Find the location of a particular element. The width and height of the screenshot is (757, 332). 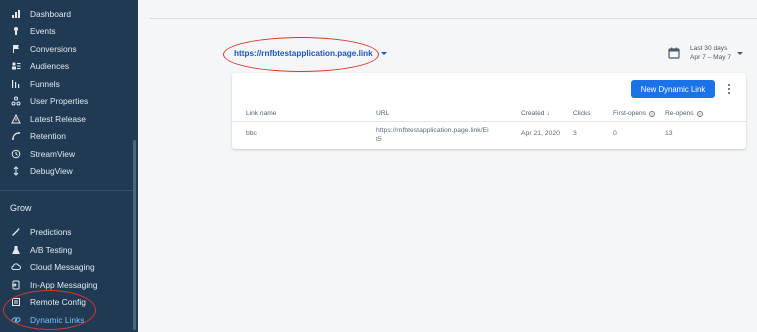

sidebar-item-label: Dashboard is located at coordinates (50, 14).